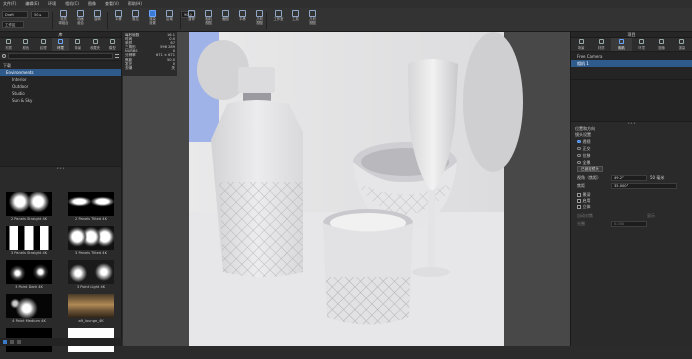 The width and height of the screenshot is (692, 359). What do you see at coordinates (4, 56) in the screenshot?
I see `search-icon` at bounding box center [4, 56].